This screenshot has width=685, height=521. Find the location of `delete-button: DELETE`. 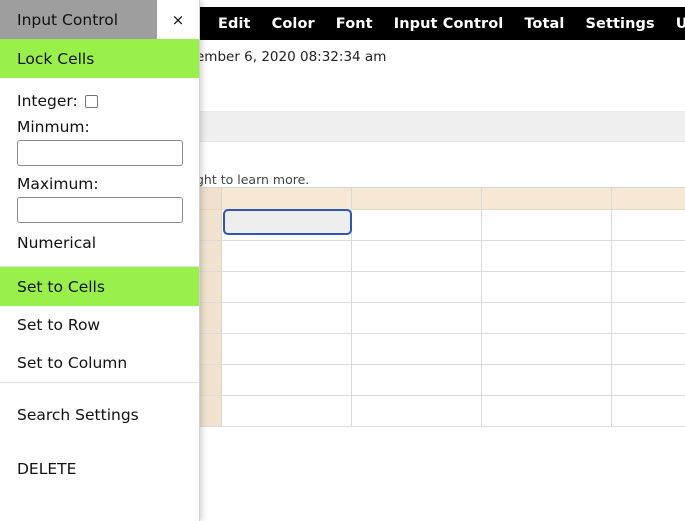

delete-button: DELETE is located at coordinates (99, 469).